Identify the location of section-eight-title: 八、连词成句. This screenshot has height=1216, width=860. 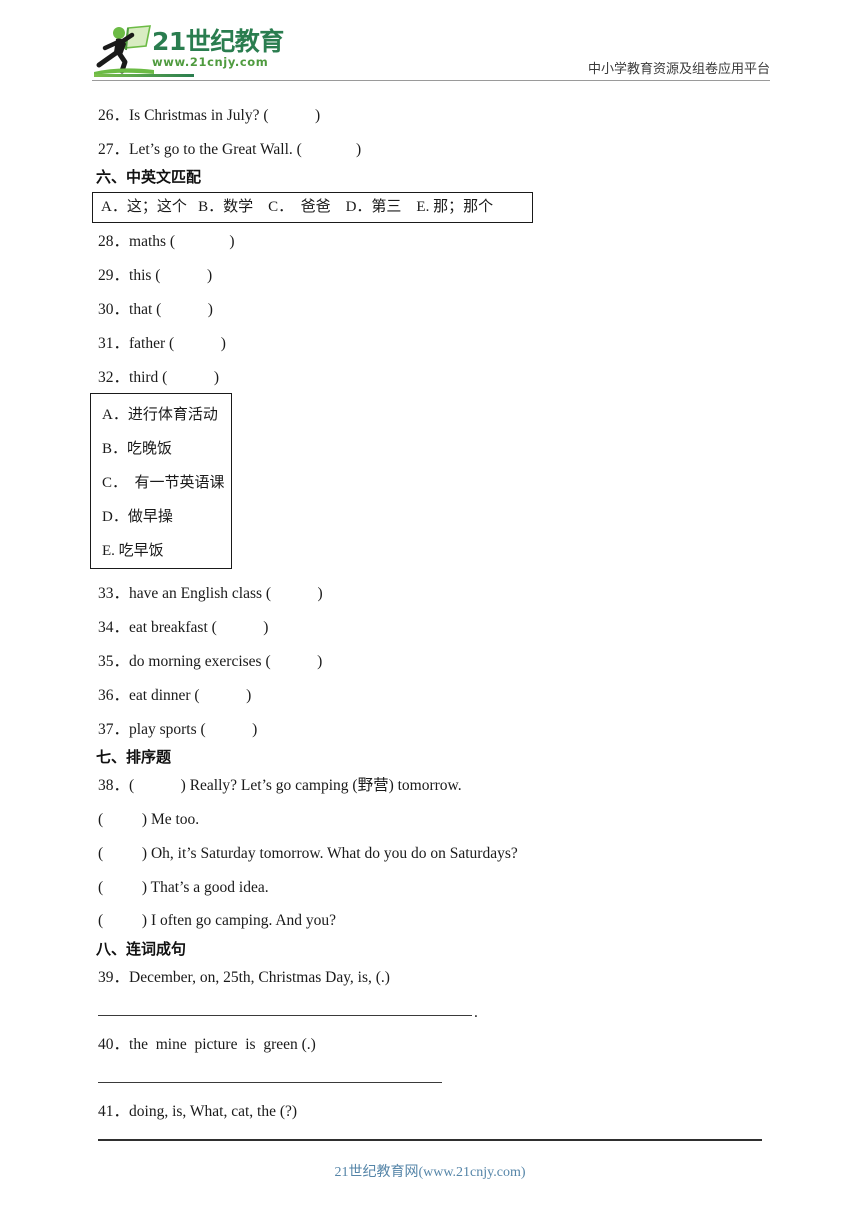
(141, 949).